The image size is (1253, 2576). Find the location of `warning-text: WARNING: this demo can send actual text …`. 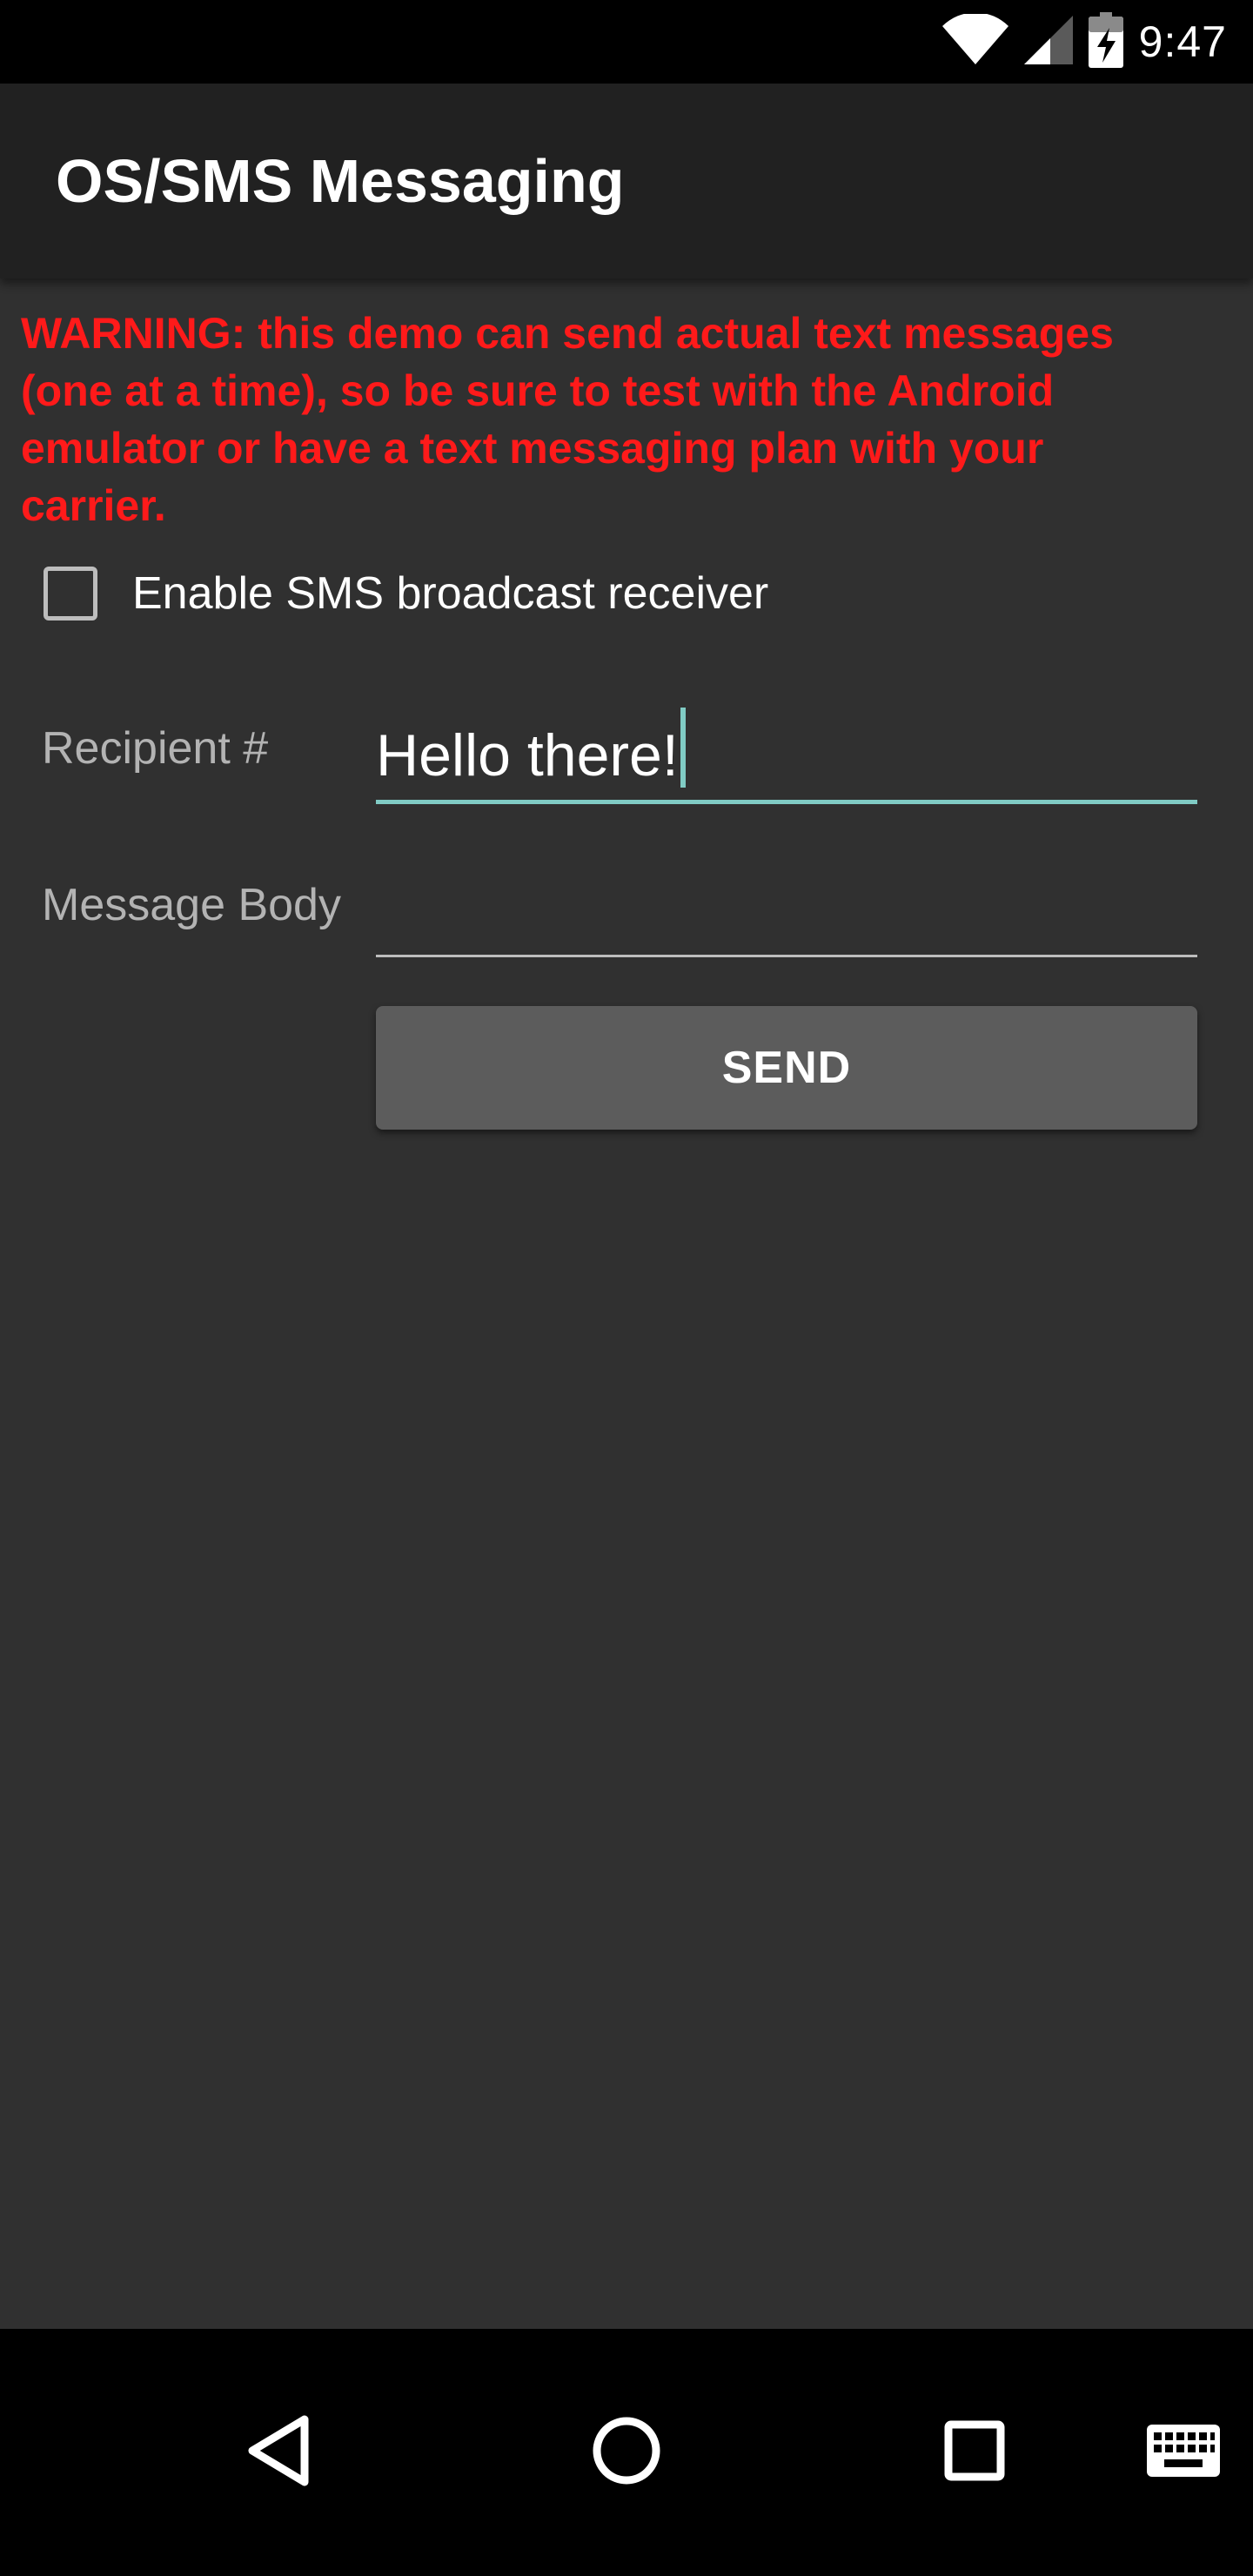

warning-text: WARNING: this demo can send actual text … is located at coordinates (567, 419).